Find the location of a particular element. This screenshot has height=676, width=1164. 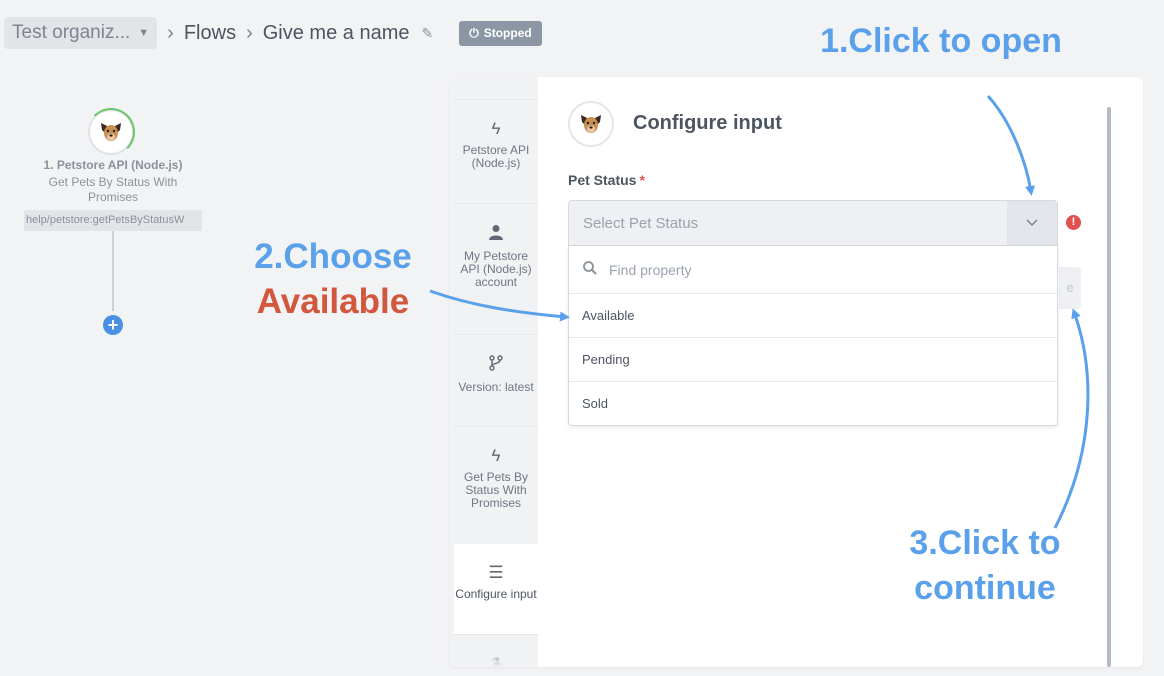

organization-selector: Test organiz... ▼ is located at coordinates (81, 33).